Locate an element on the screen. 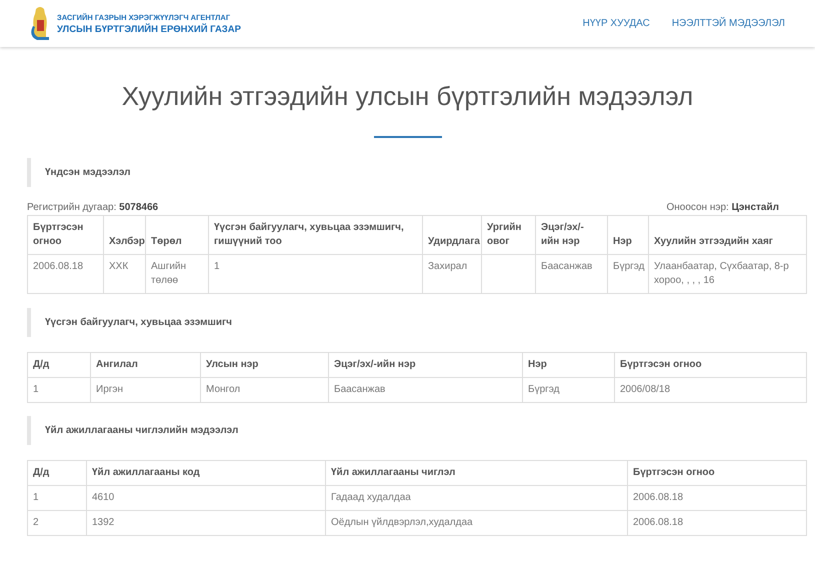  column-header: Хуулийн этгээдийн хаяг is located at coordinates (727, 235).